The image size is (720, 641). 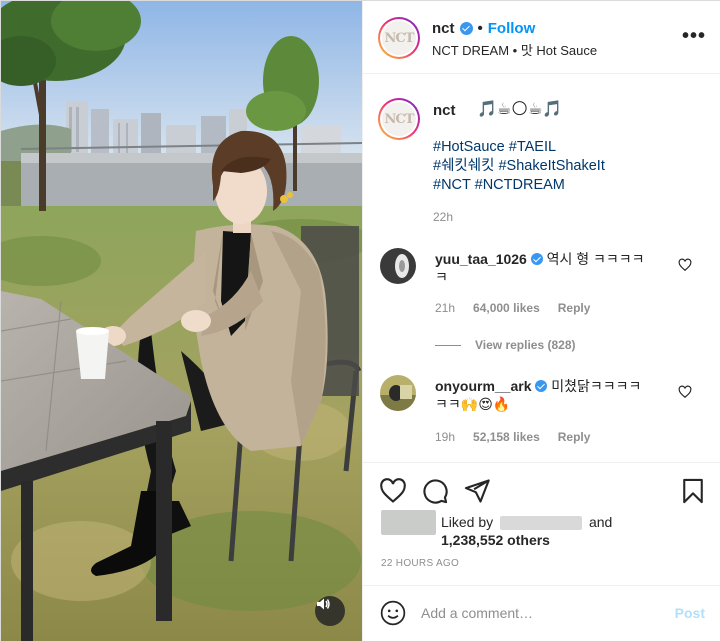 I want to click on caption-avatar: NCT, so click(x=399, y=119).